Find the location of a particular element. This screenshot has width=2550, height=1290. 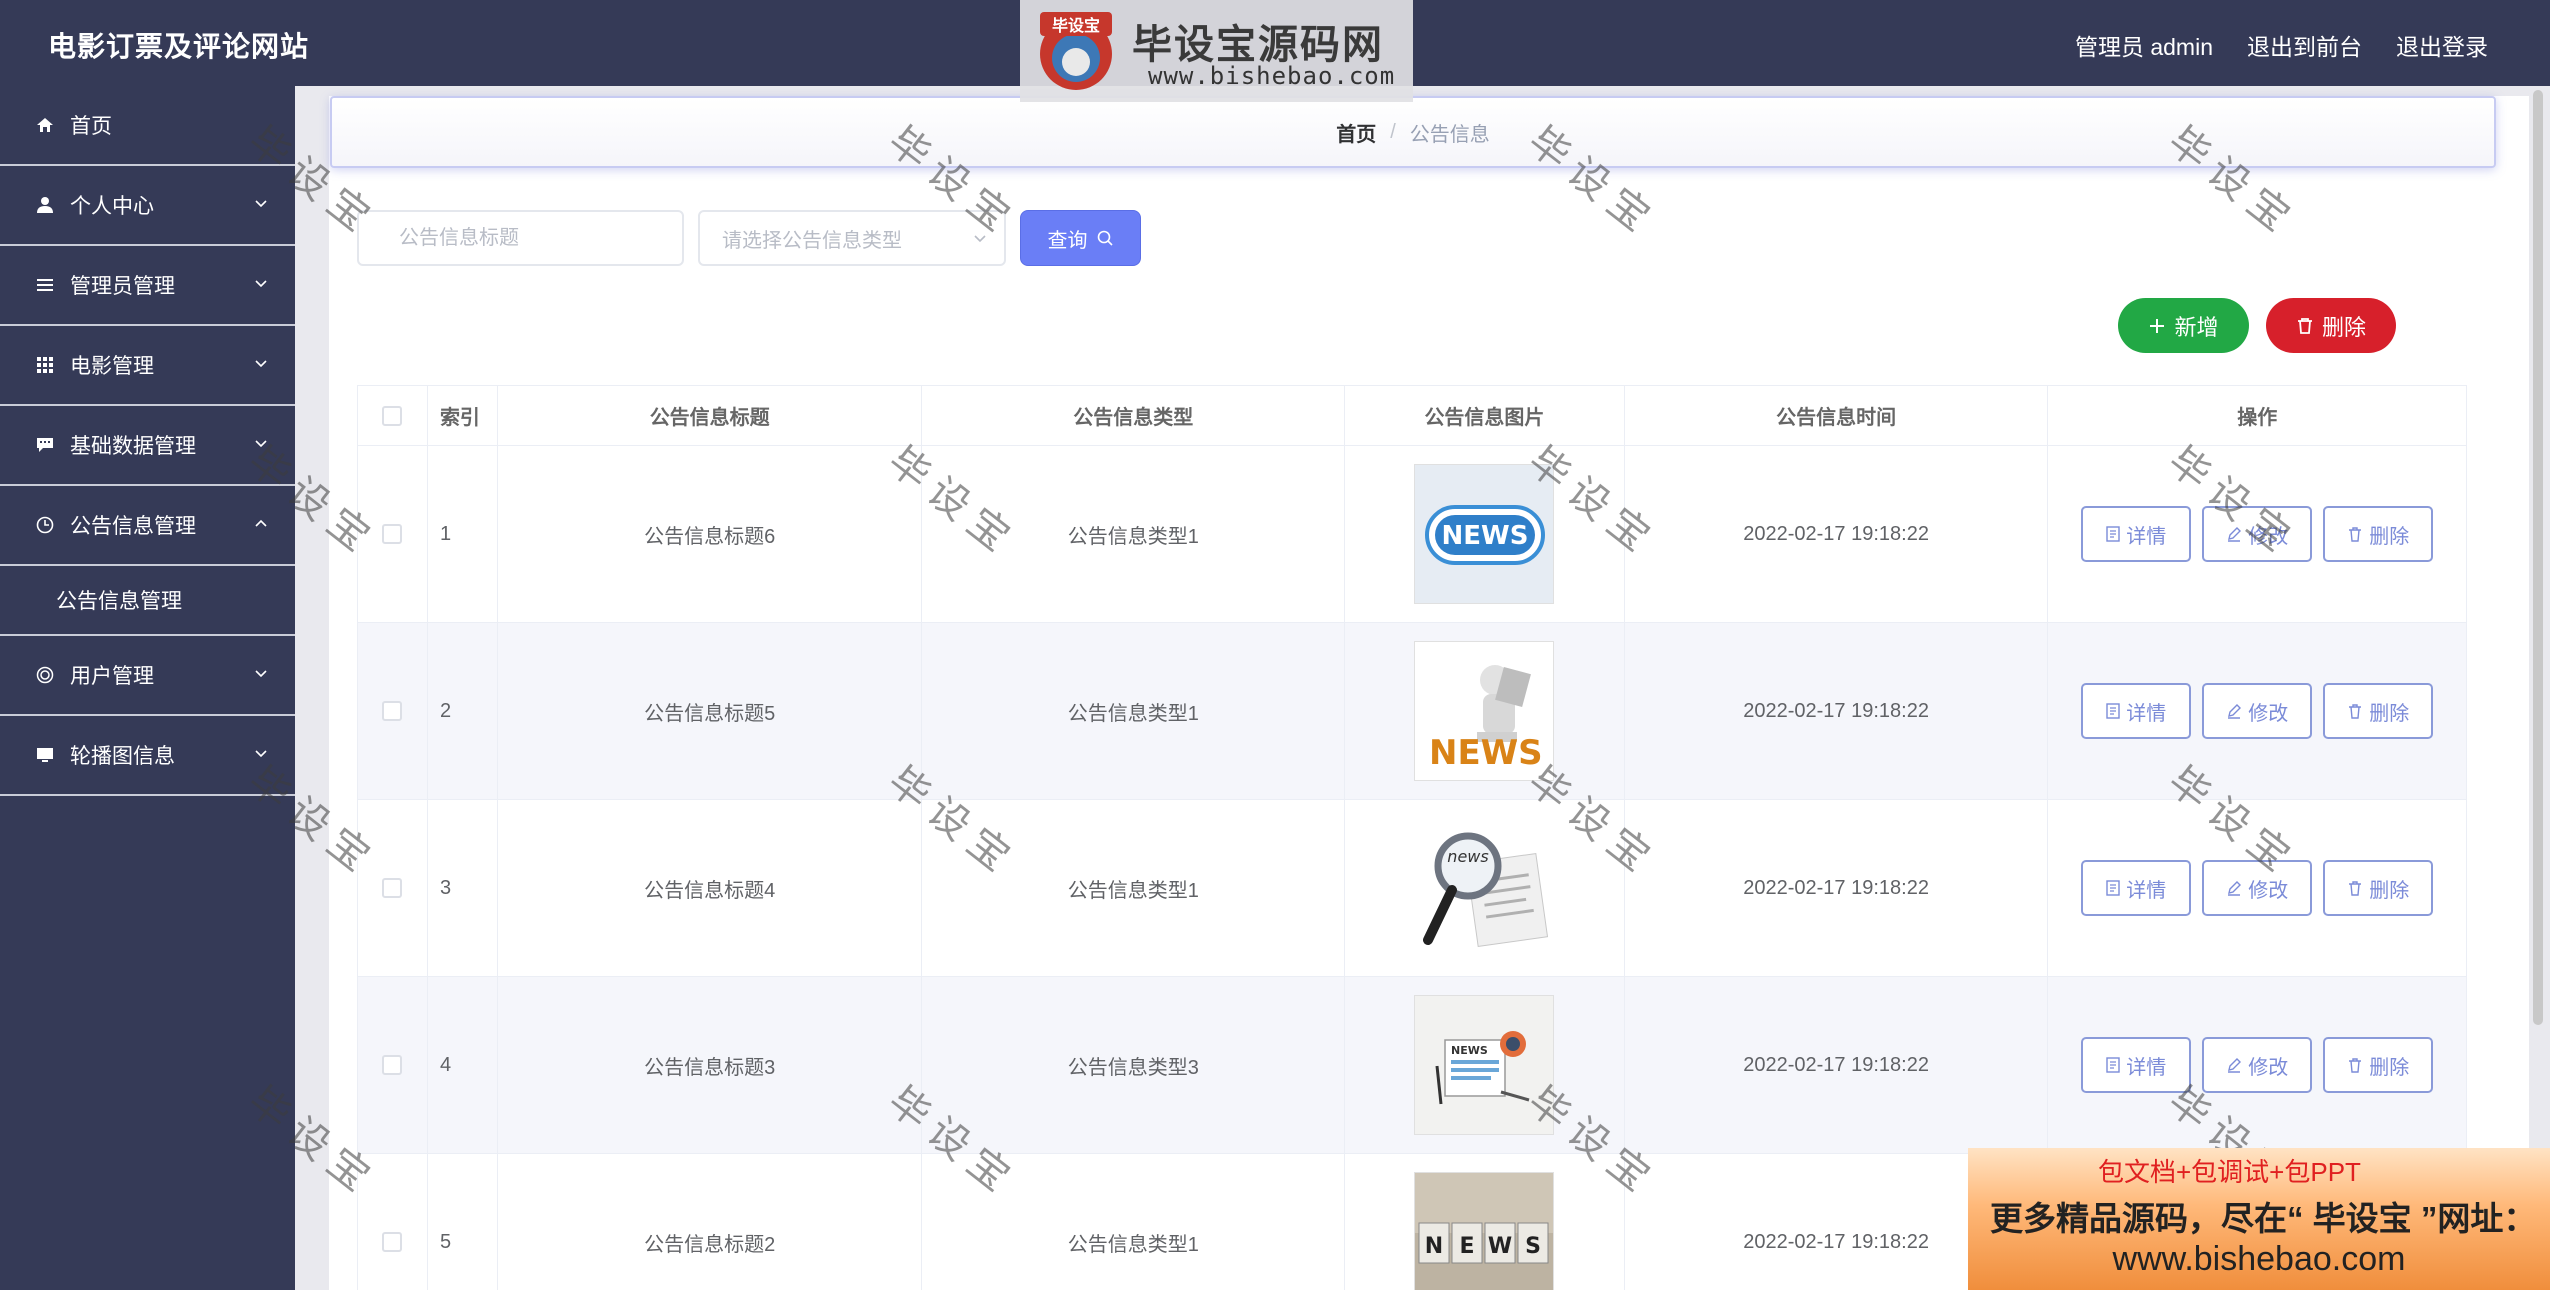

batch-delete-button-label: 删除 is located at coordinates (2343, 327).